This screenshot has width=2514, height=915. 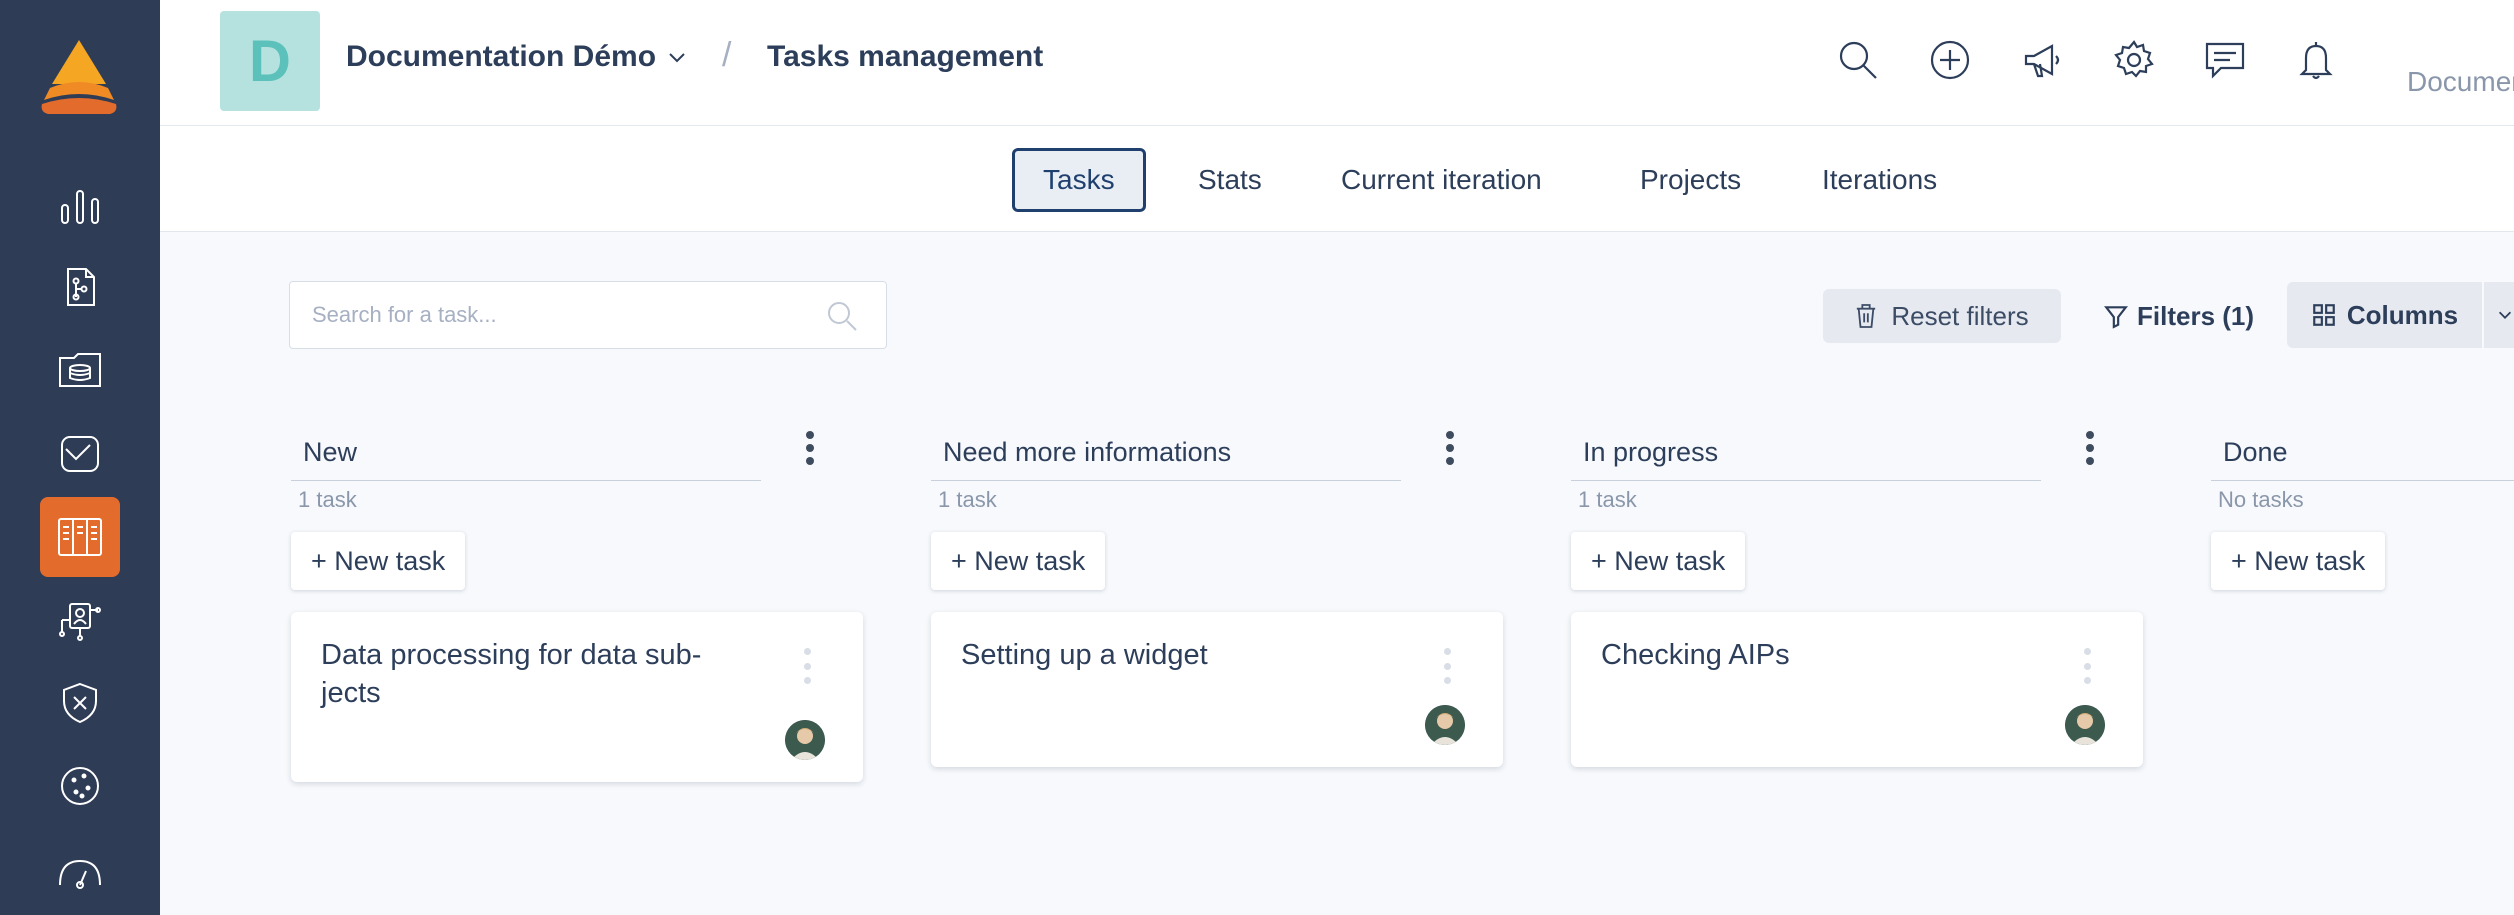 I want to click on org-avatar: D, so click(x=270, y=61).